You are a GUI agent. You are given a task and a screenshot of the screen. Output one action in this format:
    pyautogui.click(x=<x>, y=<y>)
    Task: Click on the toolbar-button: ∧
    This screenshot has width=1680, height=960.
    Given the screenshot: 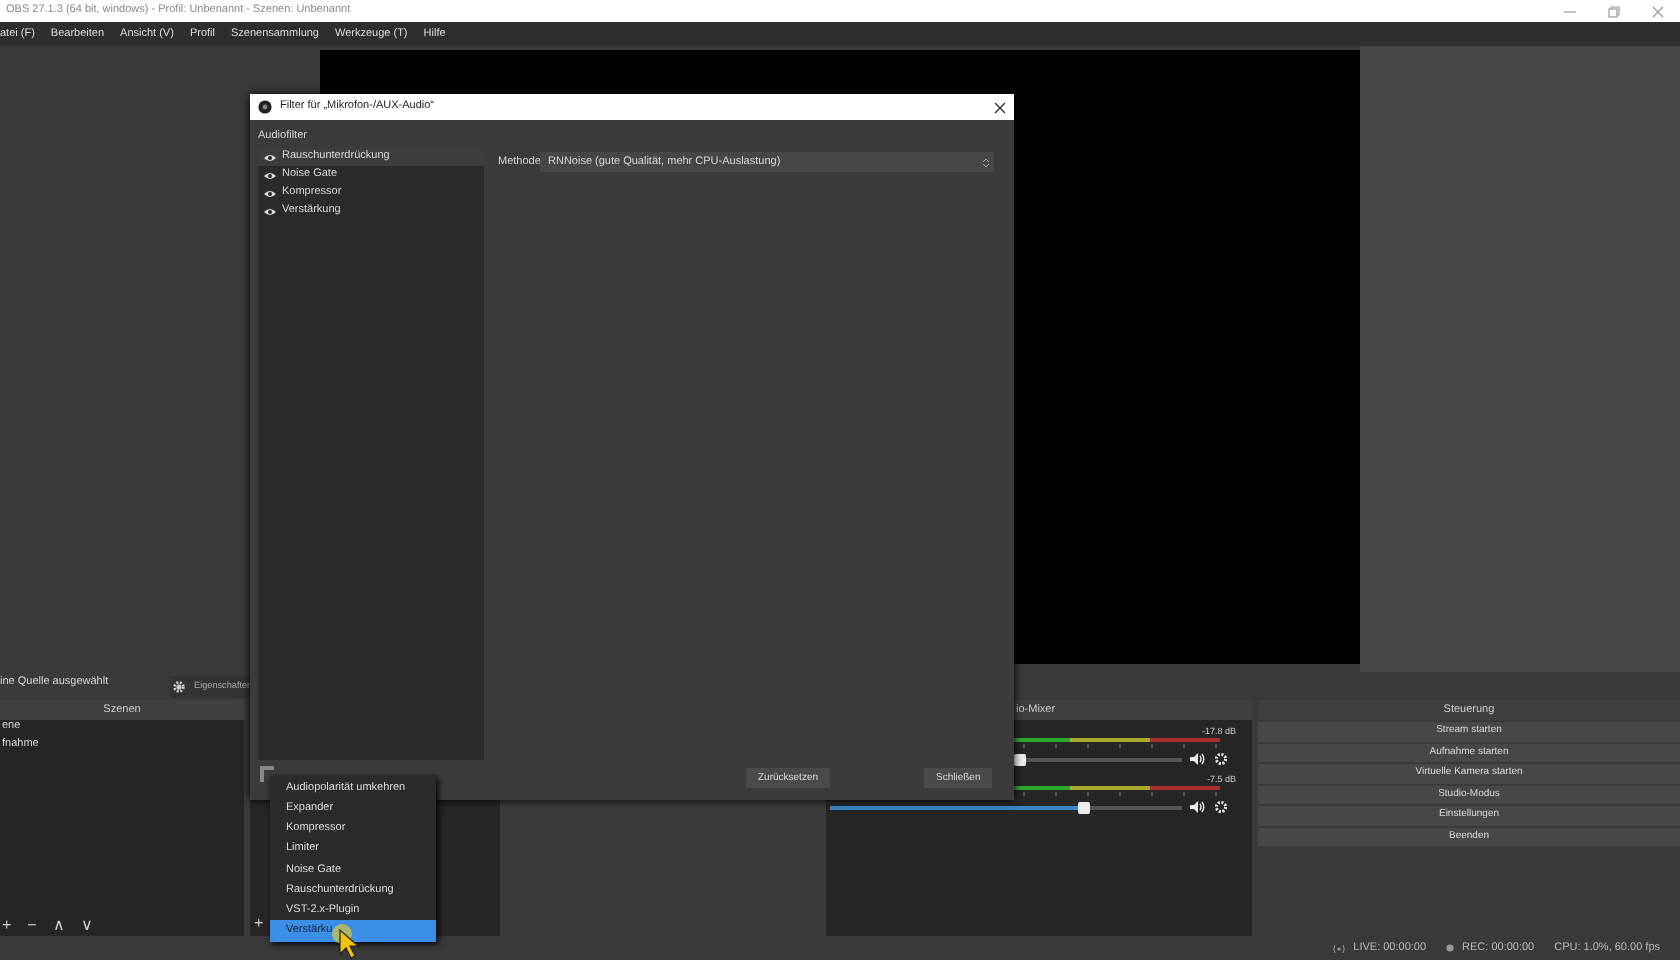 What is the action you would take?
    pyautogui.click(x=58, y=925)
    